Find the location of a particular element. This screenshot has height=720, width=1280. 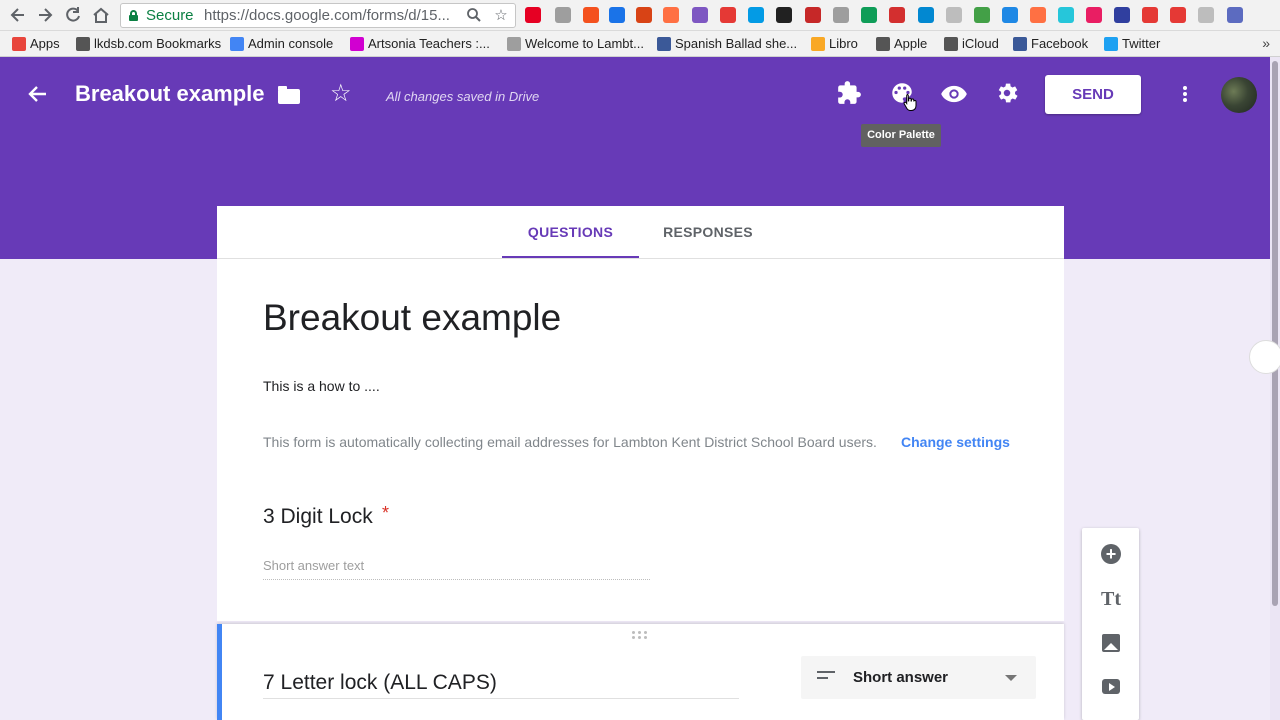

add-ons-icon is located at coordinates (849, 94).